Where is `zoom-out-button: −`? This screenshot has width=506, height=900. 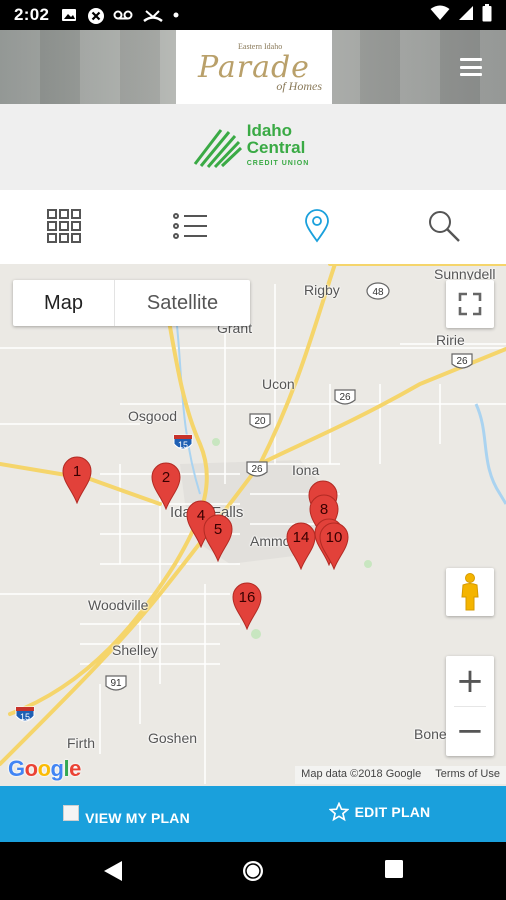 zoom-out-button: − is located at coordinates (470, 731).